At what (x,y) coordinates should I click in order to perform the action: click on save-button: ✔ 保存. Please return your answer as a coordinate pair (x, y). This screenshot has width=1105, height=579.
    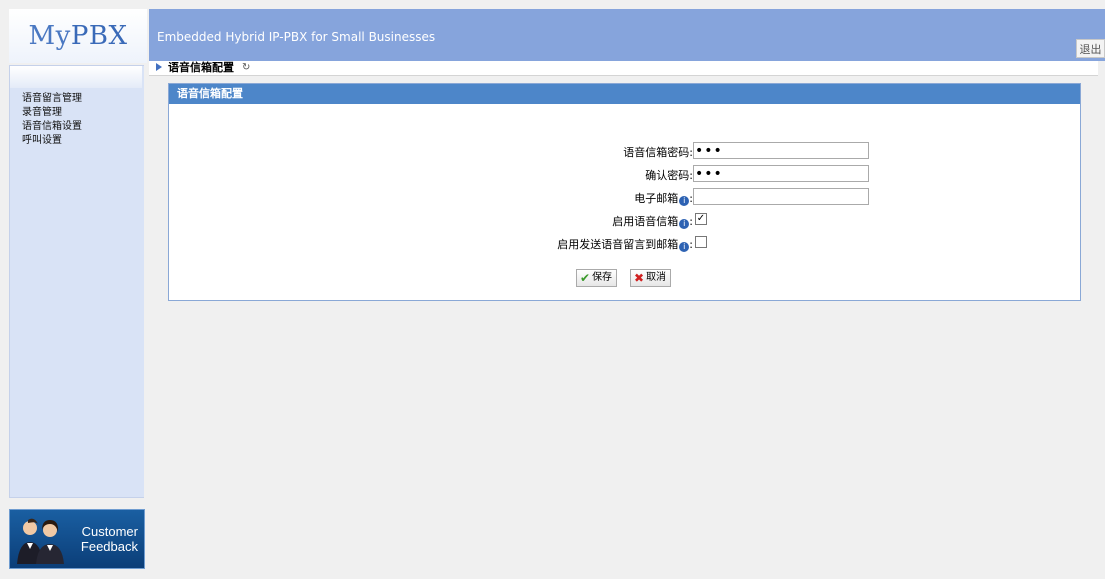
    Looking at the image, I should click on (597, 278).